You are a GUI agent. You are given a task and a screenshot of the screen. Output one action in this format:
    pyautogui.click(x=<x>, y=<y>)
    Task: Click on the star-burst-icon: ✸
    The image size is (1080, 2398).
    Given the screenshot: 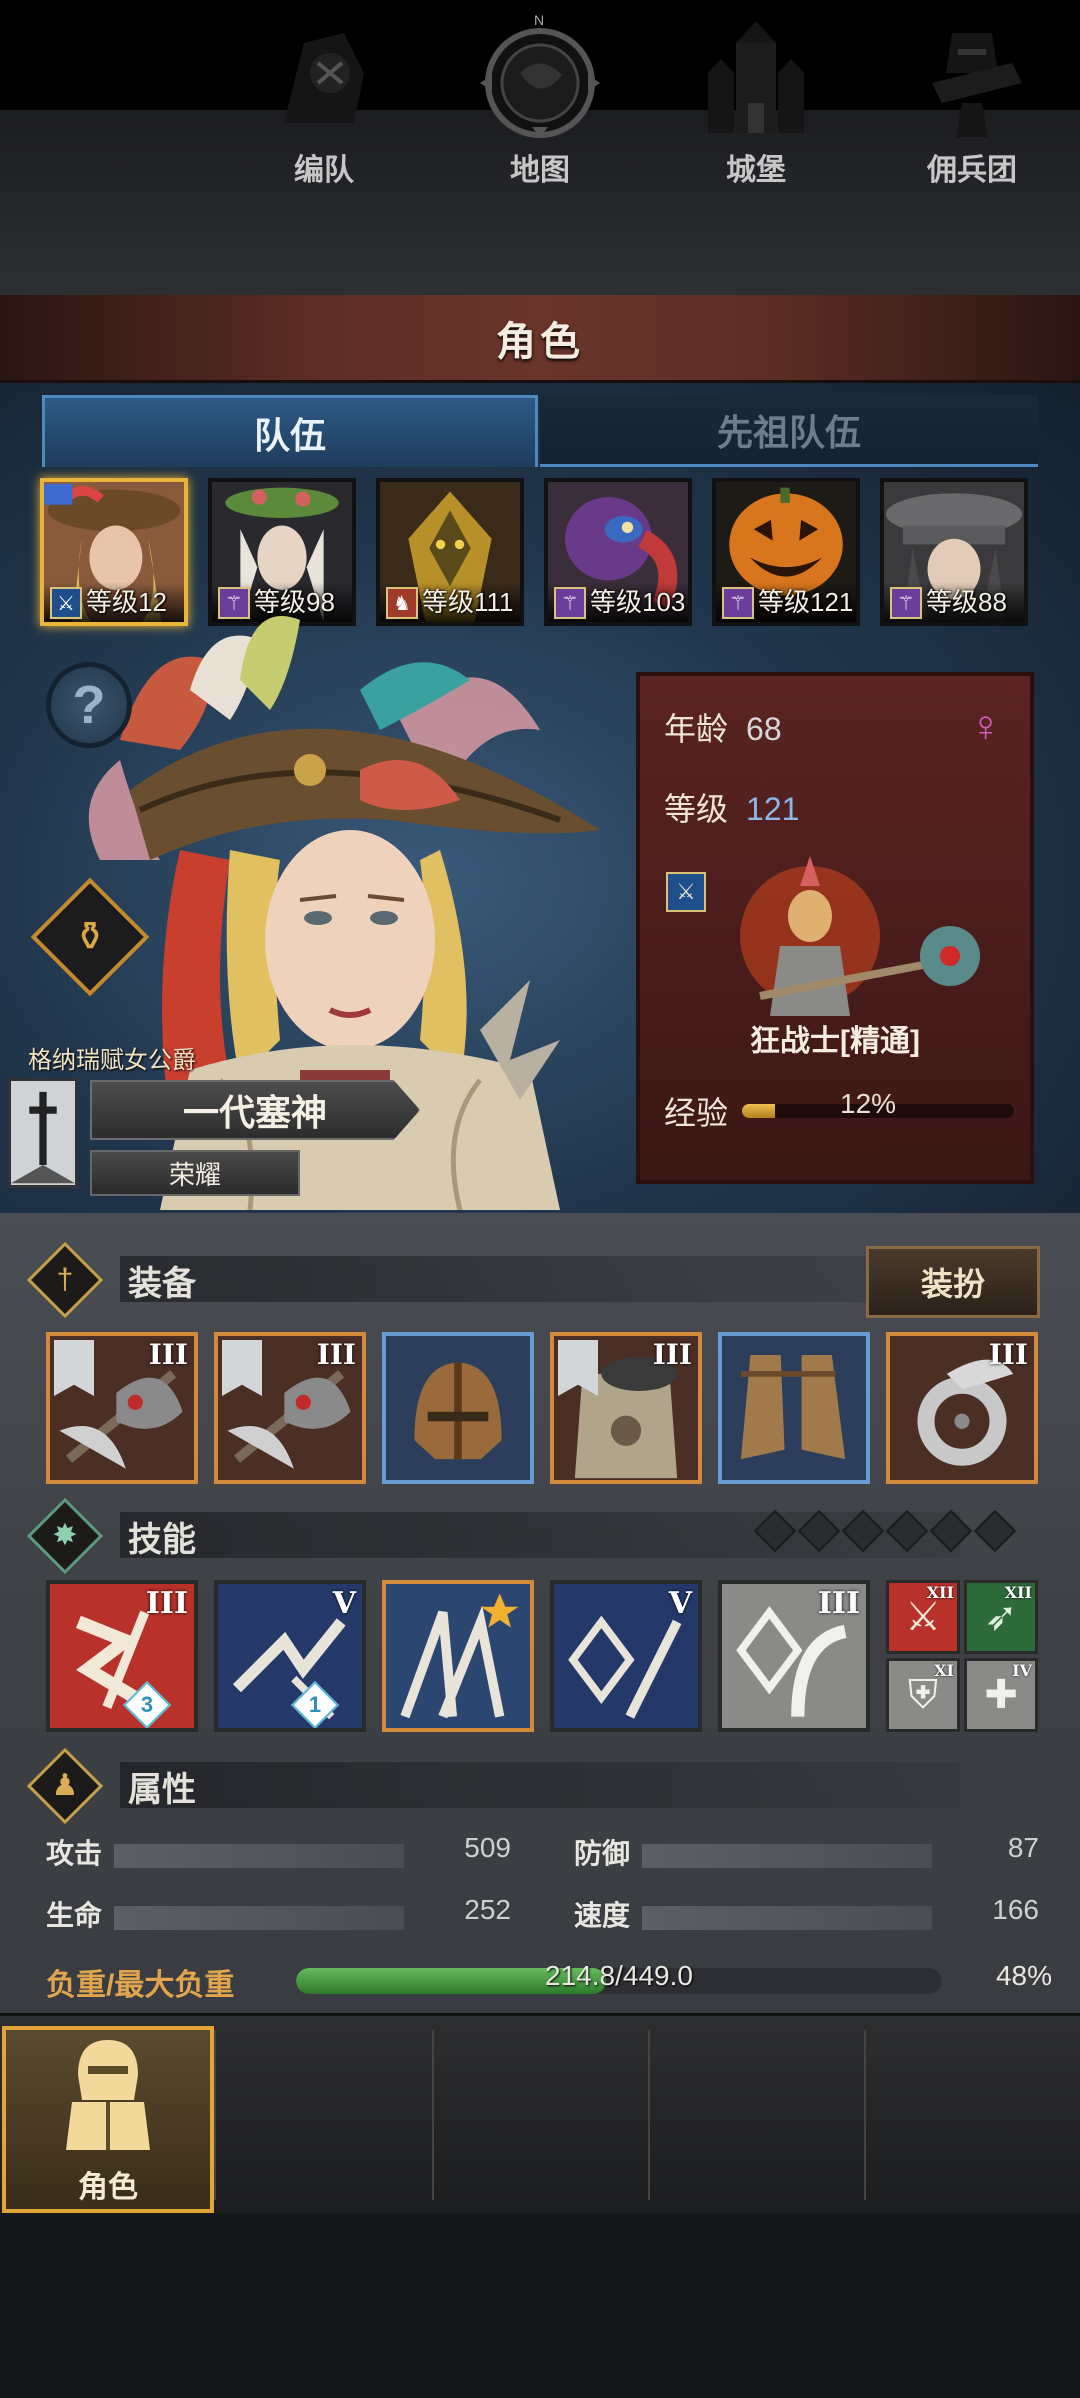 What is the action you would take?
    pyautogui.click(x=65, y=1535)
    